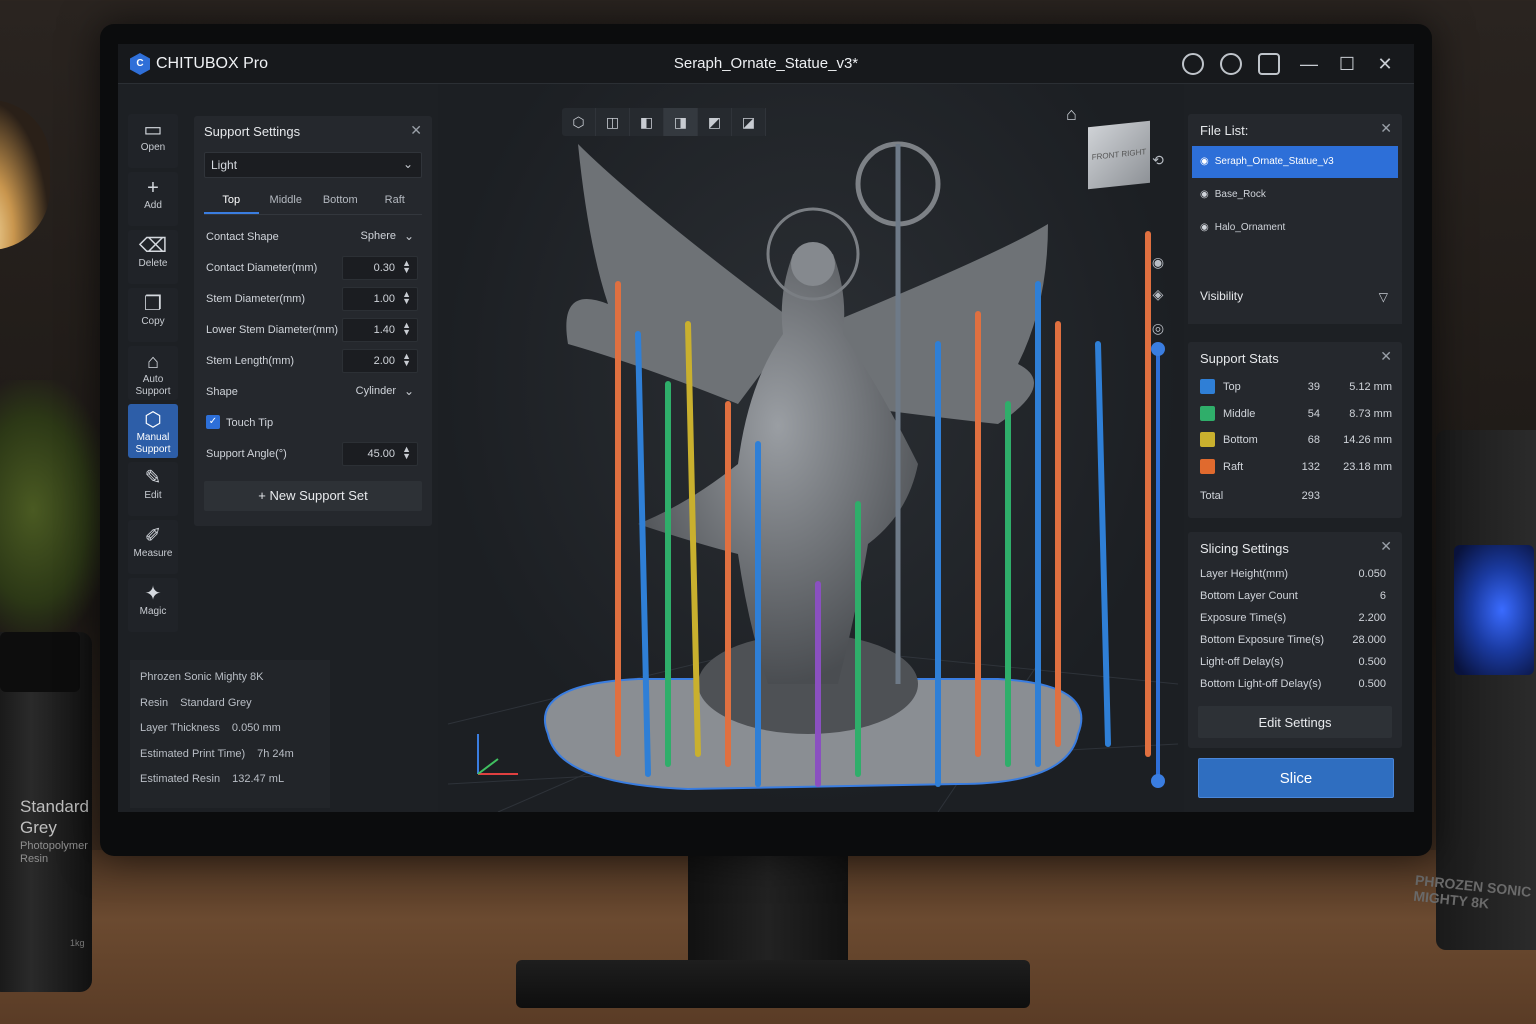 Image resolution: width=1536 pixels, height=1024 pixels. I want to click on stem-length-input: 2.00 ▲ ▼, so click(380, 361).